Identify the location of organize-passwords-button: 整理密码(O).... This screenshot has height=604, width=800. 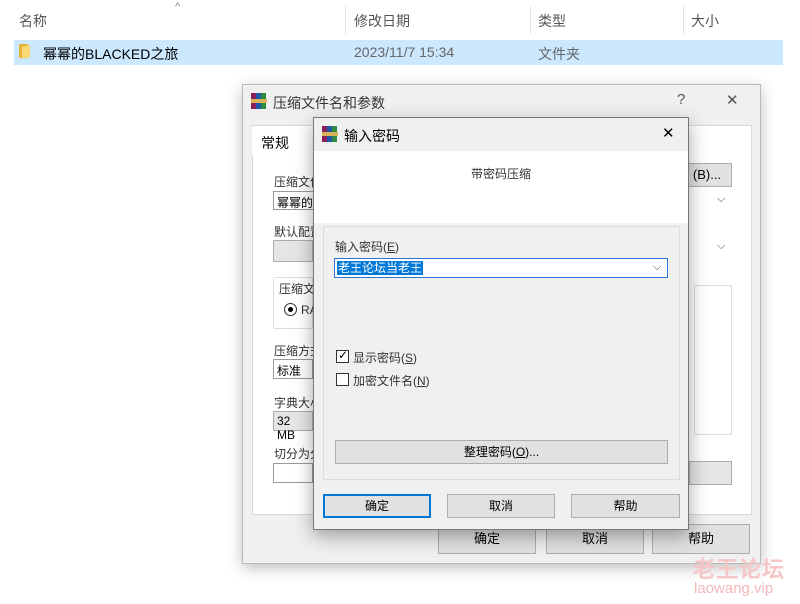
(501, 452).